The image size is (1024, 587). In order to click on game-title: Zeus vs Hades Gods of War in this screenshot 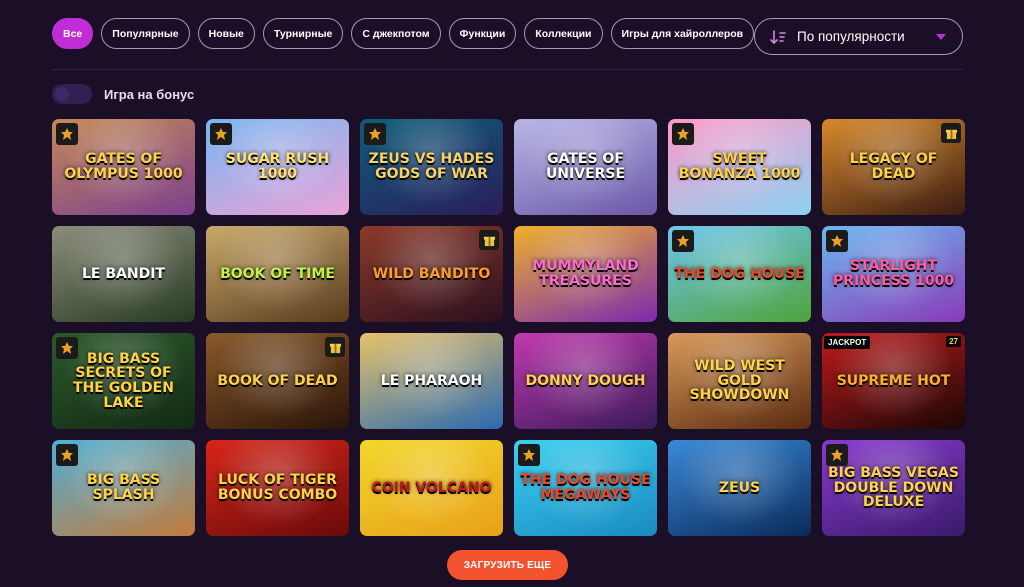, I will do `click(431, 166)`.